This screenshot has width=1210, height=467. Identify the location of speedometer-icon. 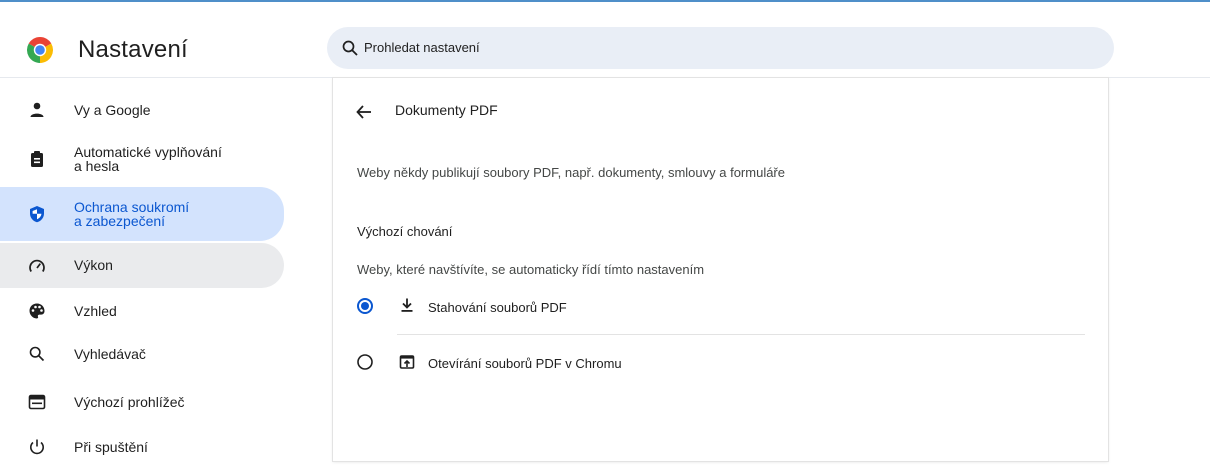
(37, 265).